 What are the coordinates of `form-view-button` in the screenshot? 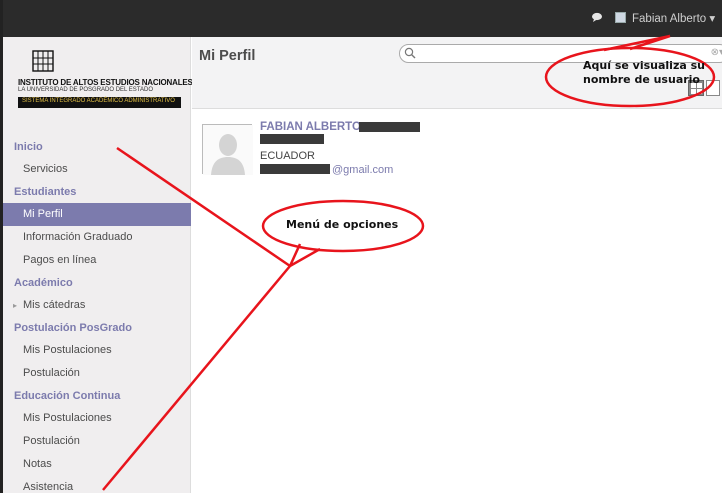 It's located at (713, 88).